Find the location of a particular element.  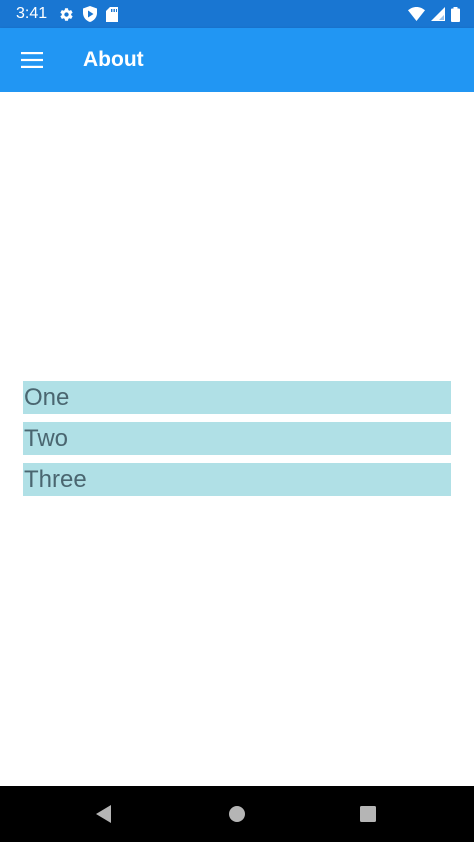

sd-card-icon is located at coordinates (112, 14).